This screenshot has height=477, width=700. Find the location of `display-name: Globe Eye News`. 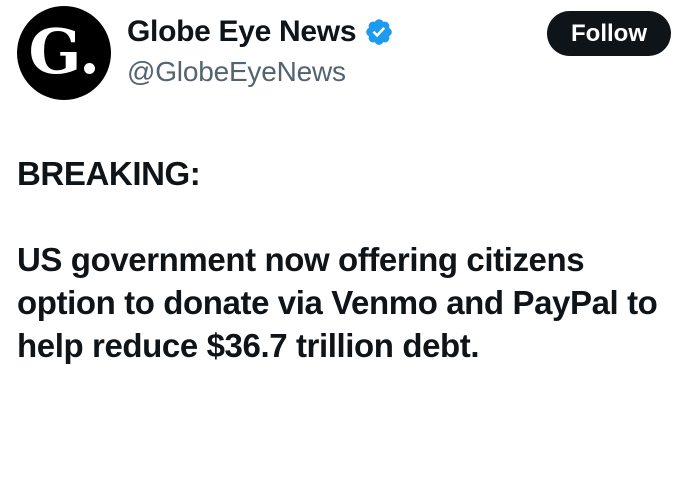

display-name: Globe Eye News is located at coordinates (242, 32).